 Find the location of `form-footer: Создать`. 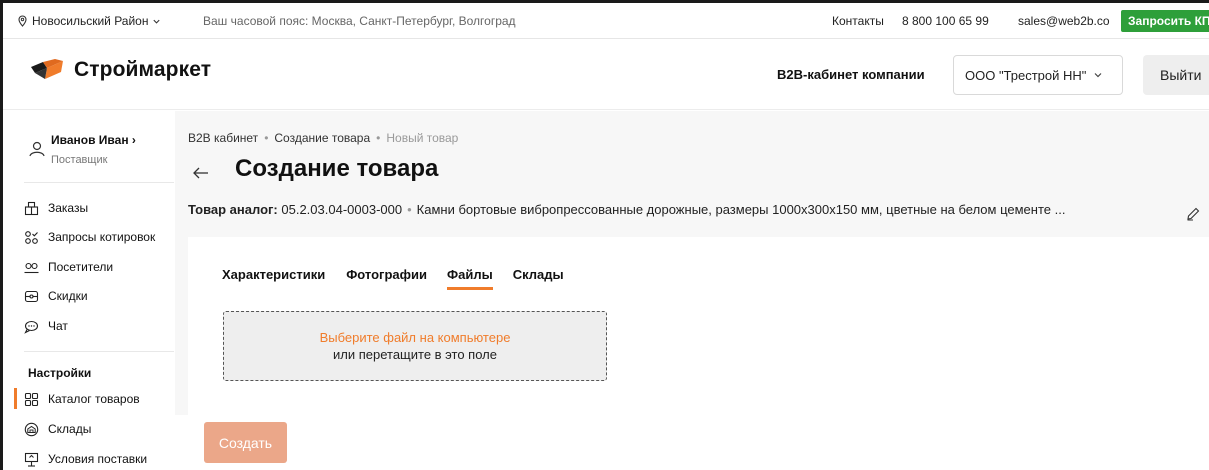

form-footer: Создать is located at coordinates (692, 442).